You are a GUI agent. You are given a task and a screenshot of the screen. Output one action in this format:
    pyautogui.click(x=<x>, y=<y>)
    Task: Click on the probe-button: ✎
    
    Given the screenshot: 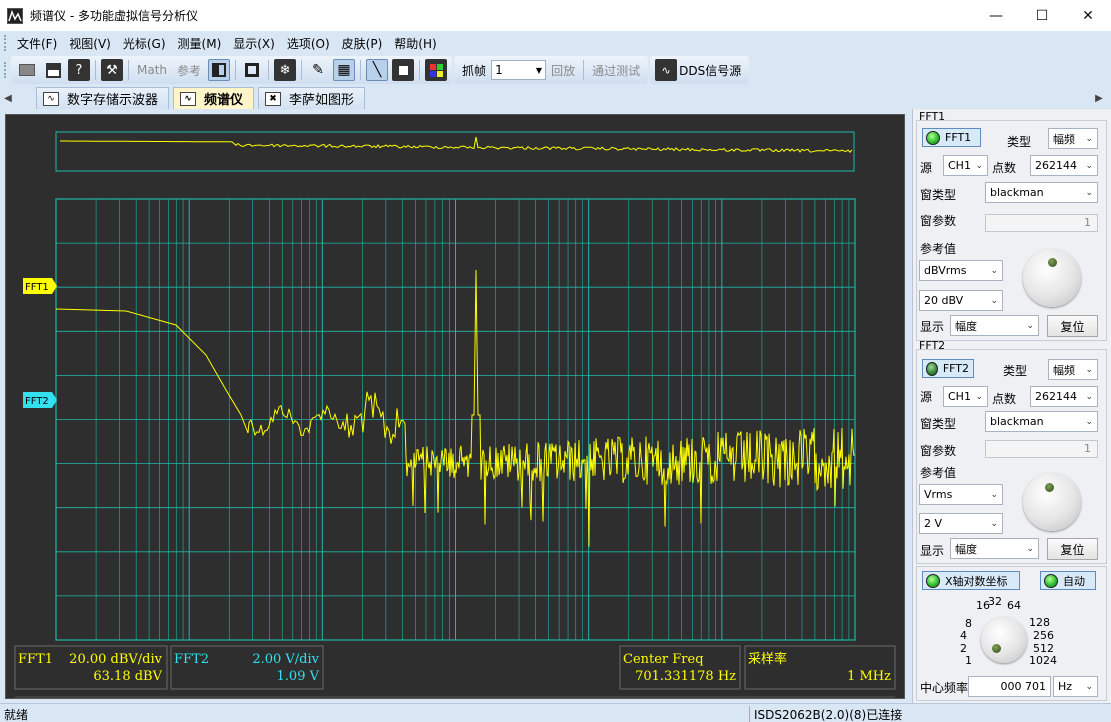 What is the action you would take?
    pyautogui.click(x=318, y=70)
    